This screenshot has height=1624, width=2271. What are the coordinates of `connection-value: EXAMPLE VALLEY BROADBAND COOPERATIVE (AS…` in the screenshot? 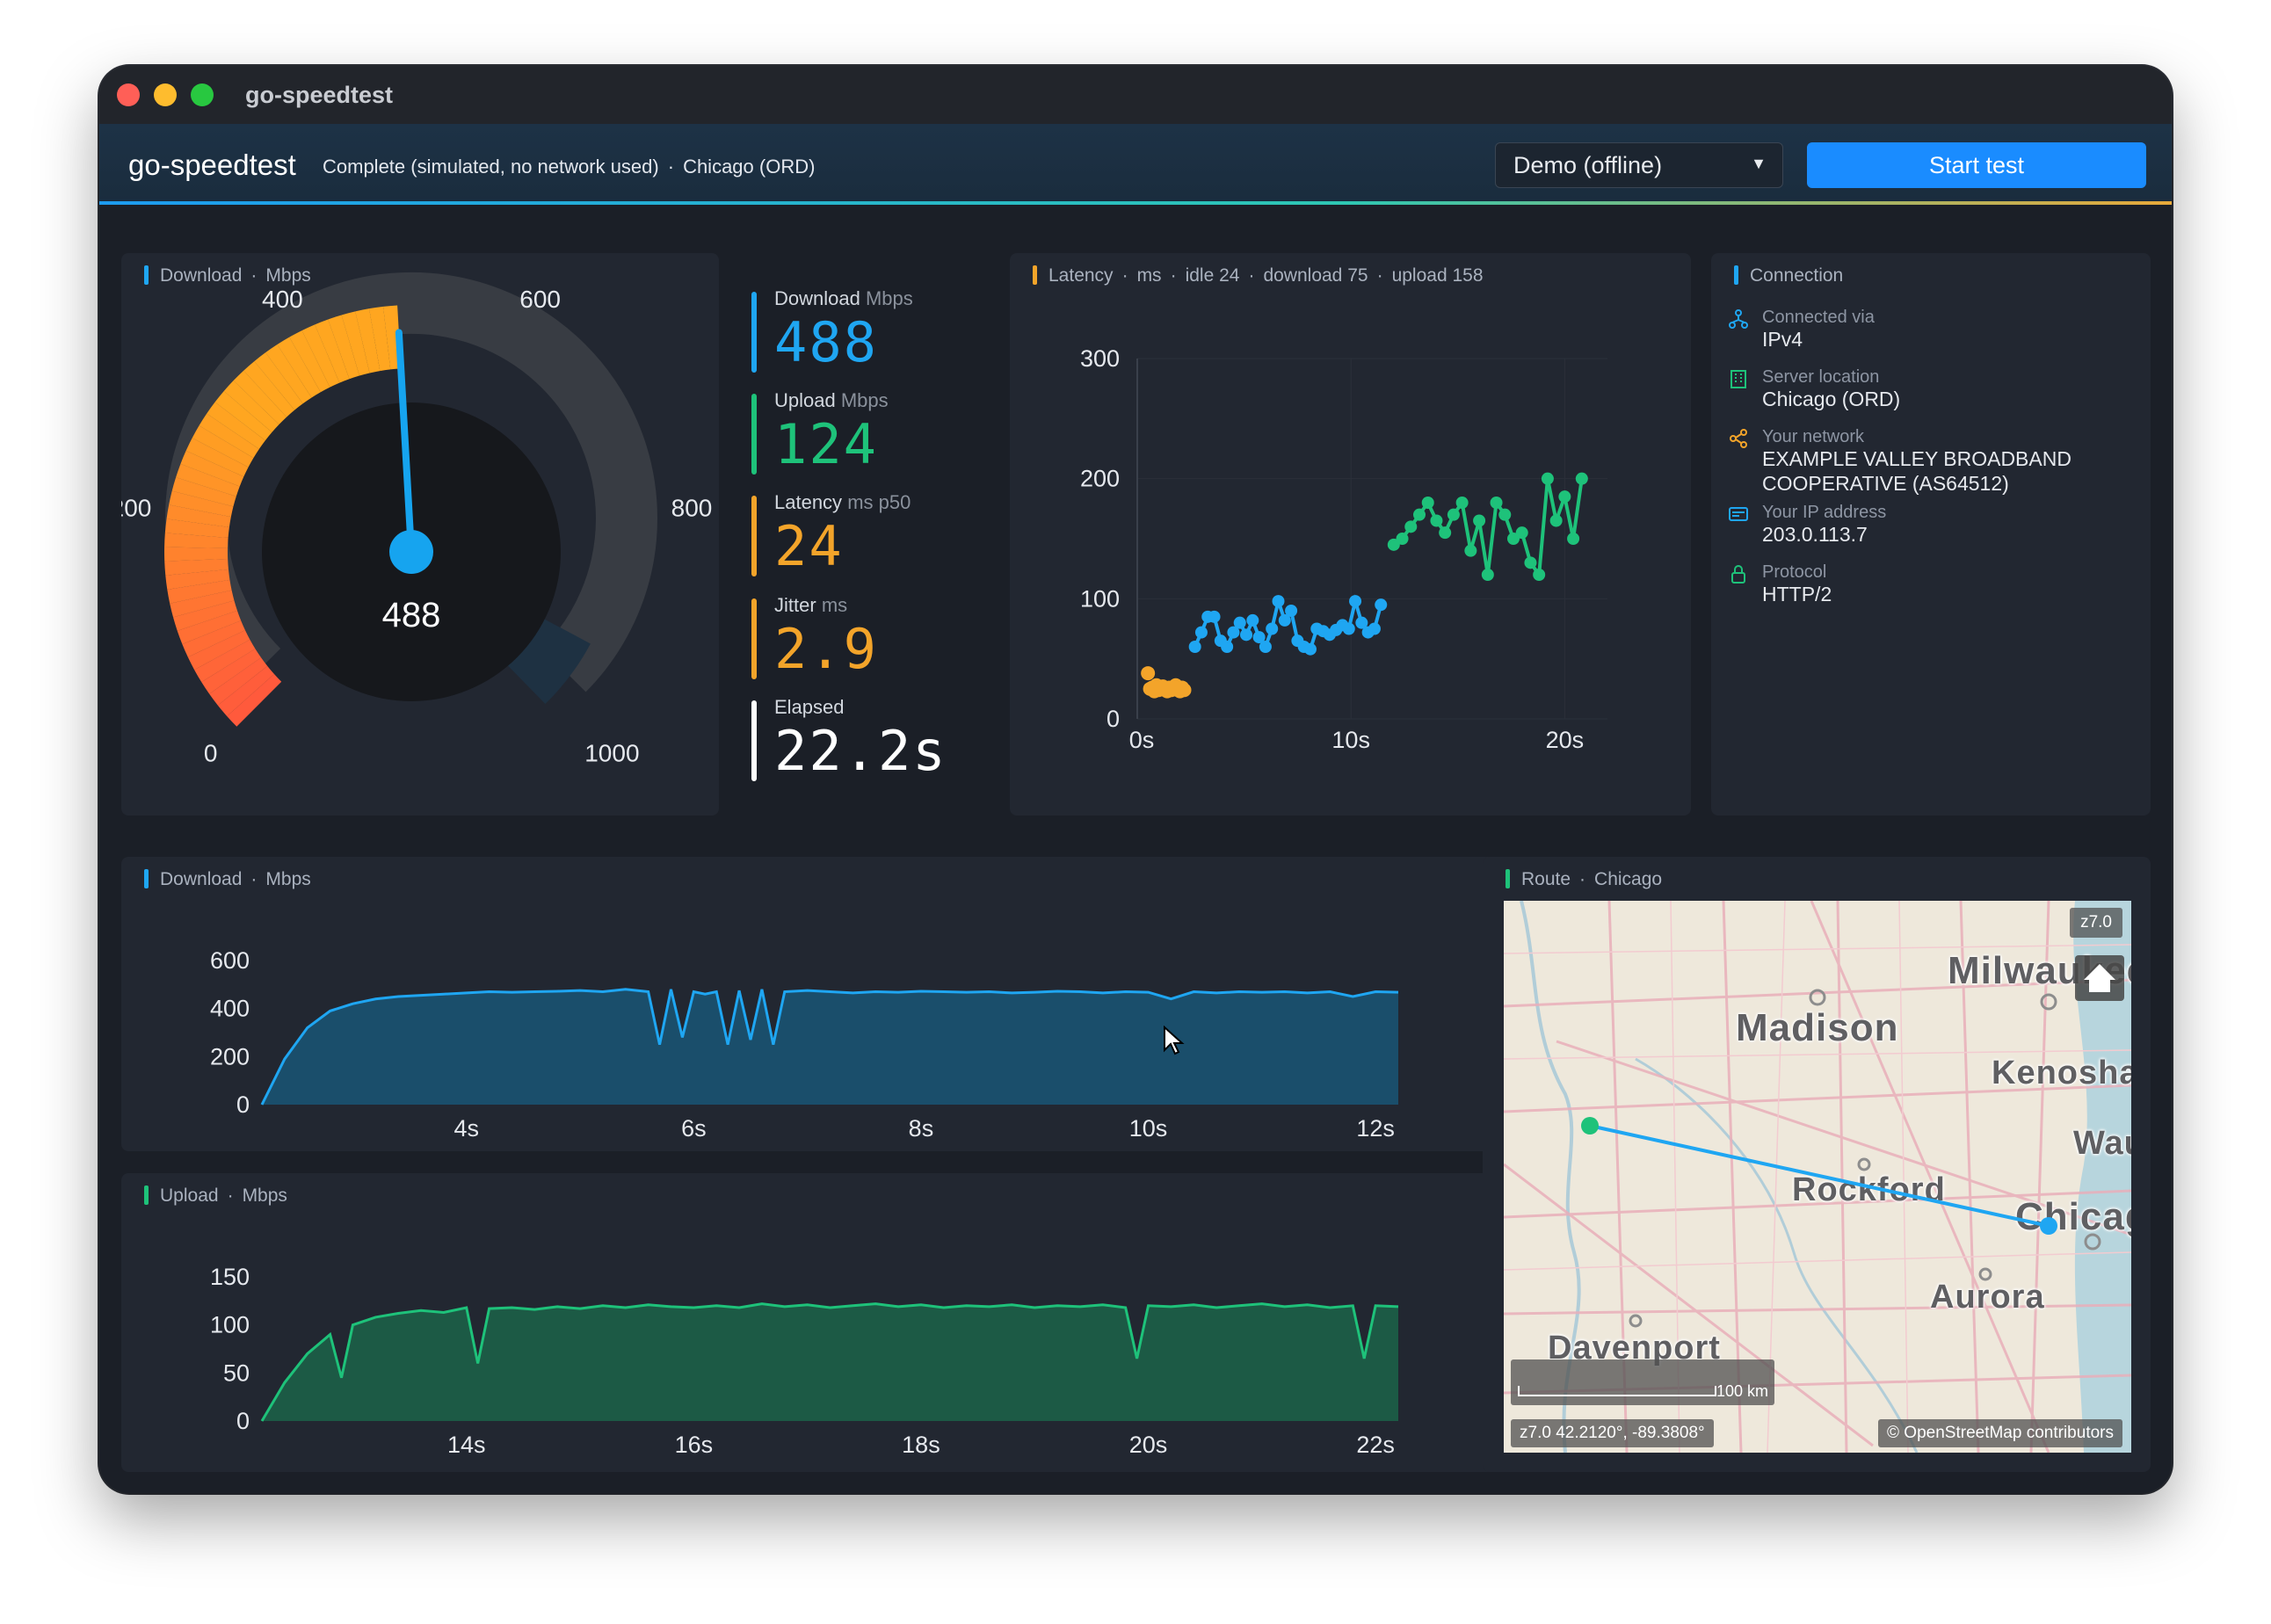 It's located at (1917, 471).